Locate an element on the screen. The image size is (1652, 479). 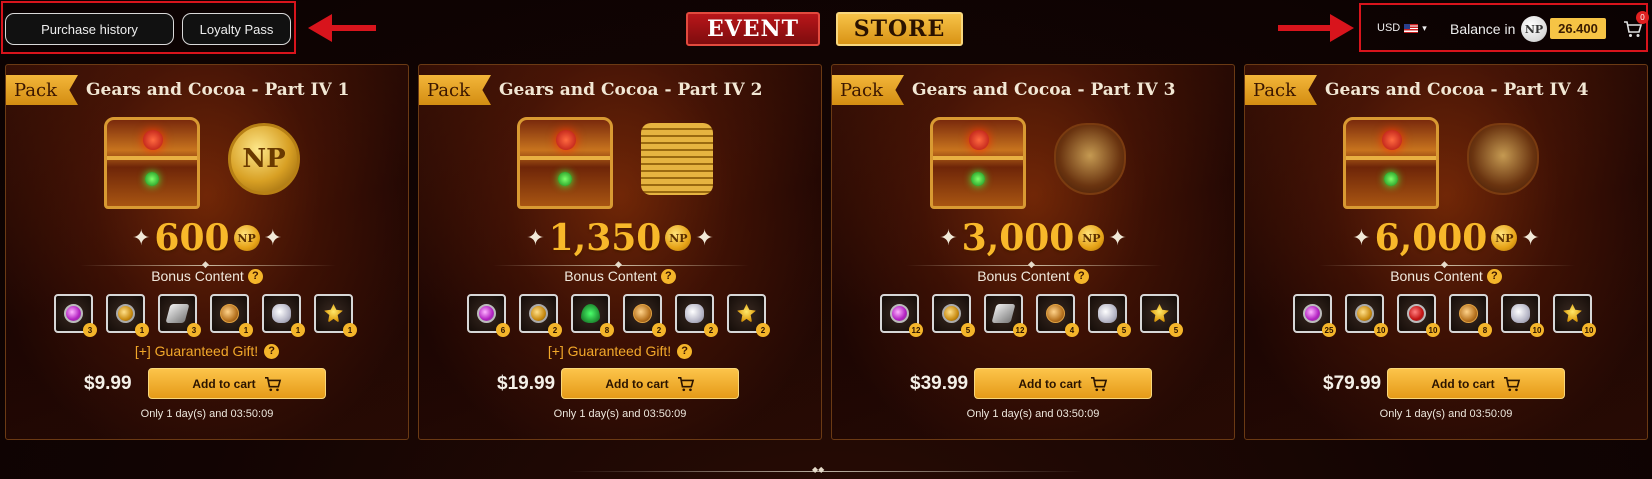
np-label: NP is located at coordinates (264, 159).